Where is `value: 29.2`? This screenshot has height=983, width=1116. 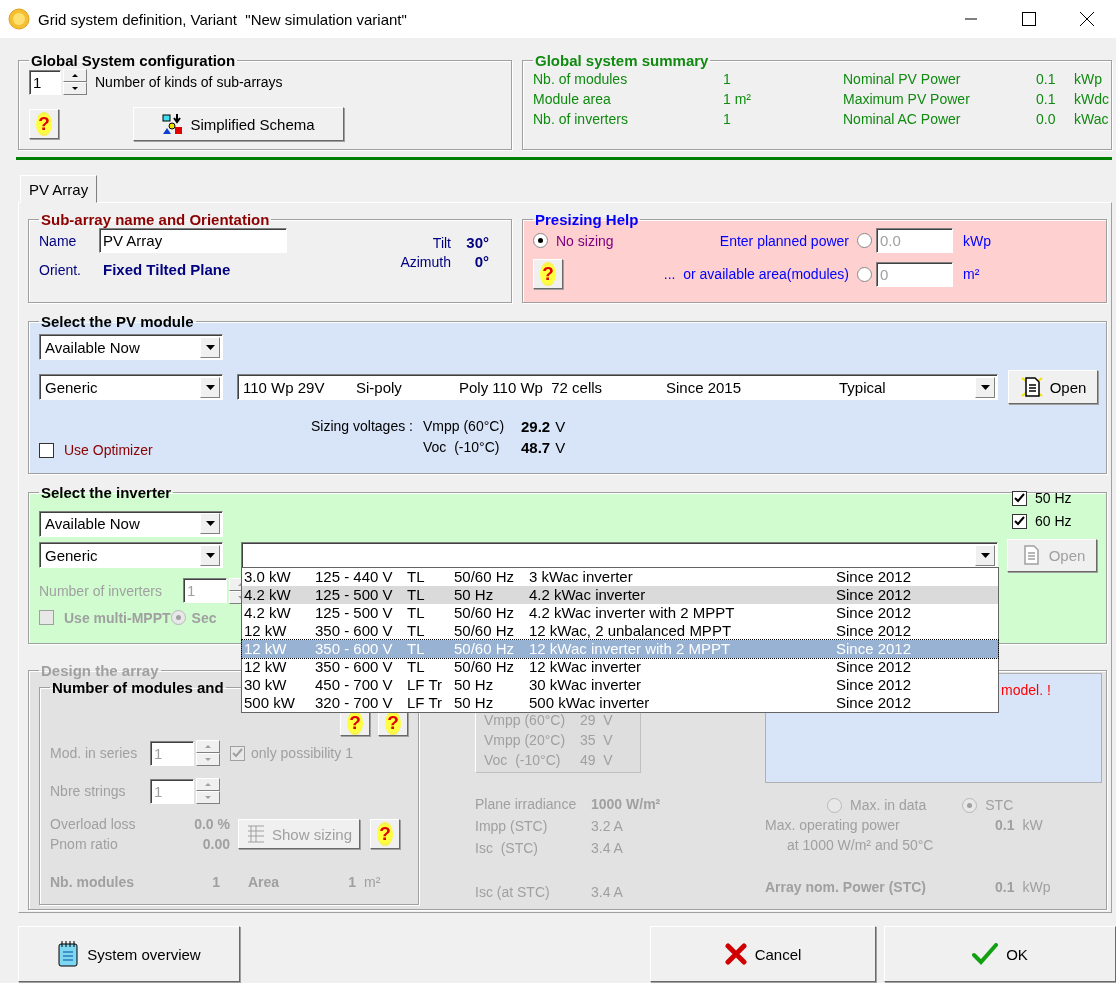
value: 29.2 is located at coordinates (536, 426).